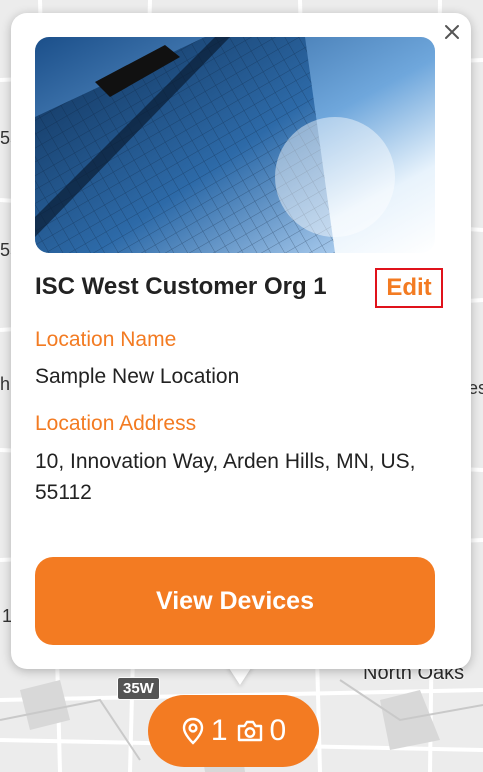 The height and width of the screenshot is (772, 483). I want to click on close-icon, so click(452, 32).